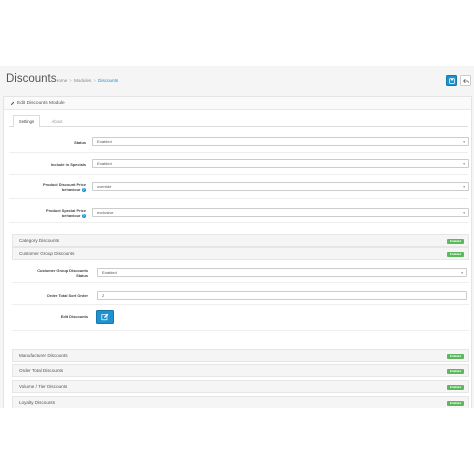  I want to click on section-customer-group-discounts: Customer Group Discounts Enabled, so click(240, 253).